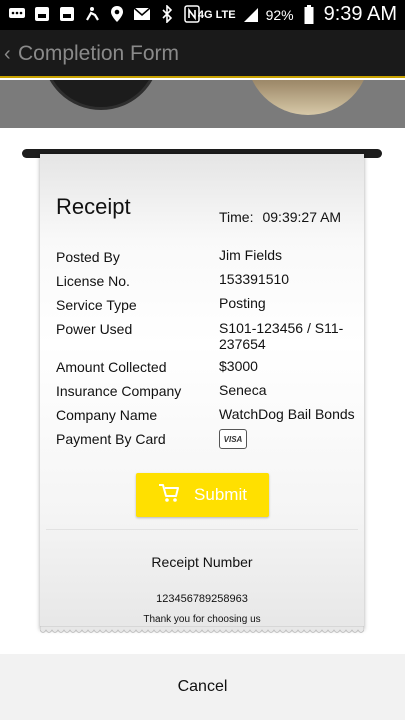 This screenshot has width=405, height=720. Describe the element at coordinates (302, 217) in the screenshot. I see `time-value: 09:39:27 AM` at that location.